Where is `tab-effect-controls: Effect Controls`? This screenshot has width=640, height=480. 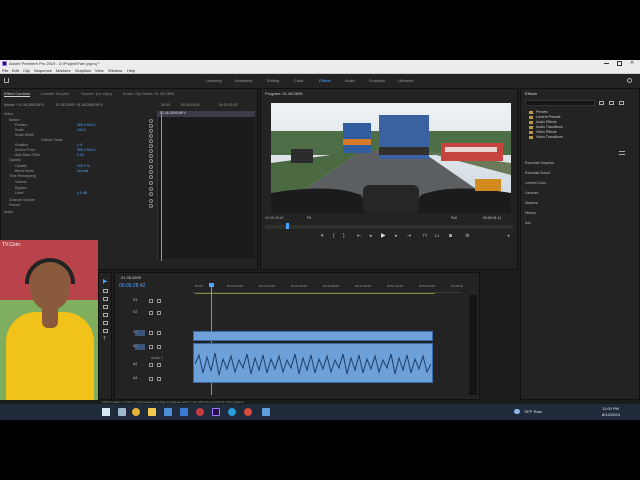 tab-effect-controls: Effect Controls is located at coordinates (17, 94).